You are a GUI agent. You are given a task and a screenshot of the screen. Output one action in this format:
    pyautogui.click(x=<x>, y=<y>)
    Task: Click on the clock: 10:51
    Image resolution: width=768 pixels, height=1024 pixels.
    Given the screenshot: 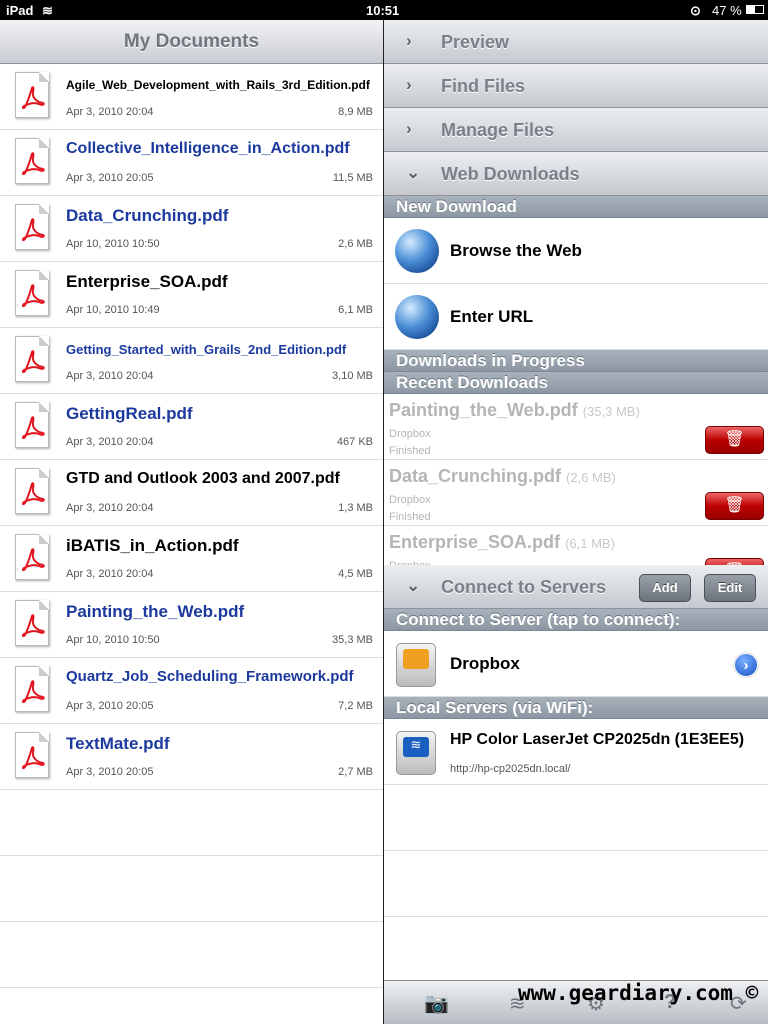 What is the action you would take?
    pyautogui.click(x=383, y=10)
    